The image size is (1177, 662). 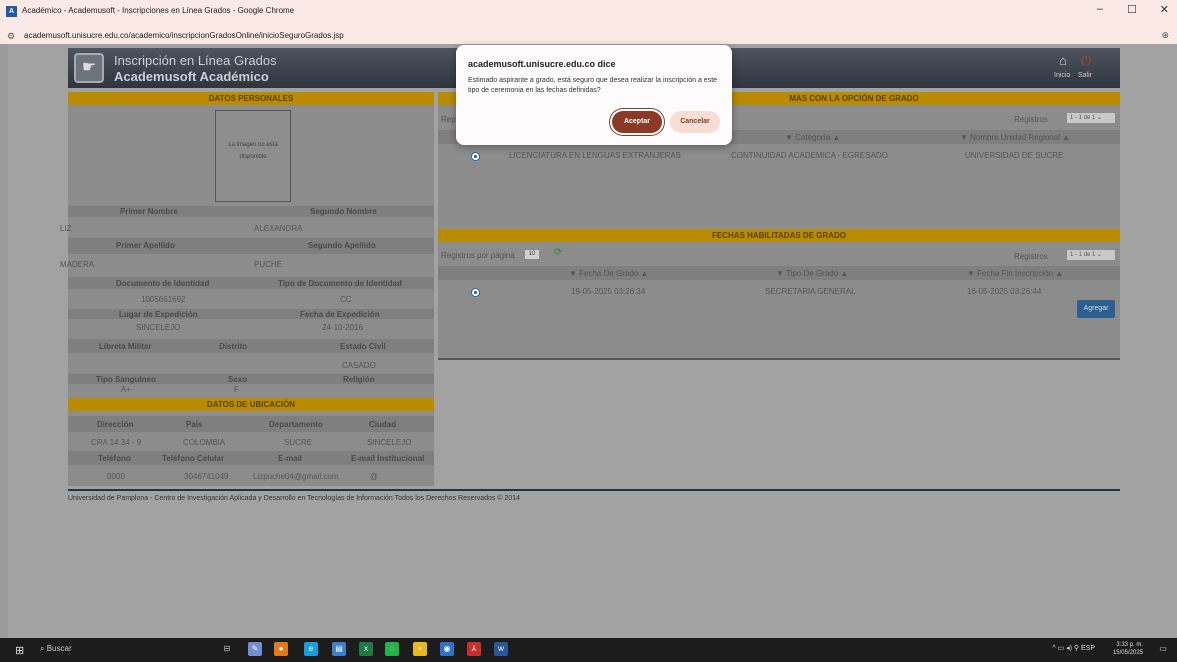 What do you see at coordinates (1015, 273) in the screenshot?
I see `col-fecha-fin: ▼ Fecha Fin Inscripción ▲` at bounding box center [1015, 273].